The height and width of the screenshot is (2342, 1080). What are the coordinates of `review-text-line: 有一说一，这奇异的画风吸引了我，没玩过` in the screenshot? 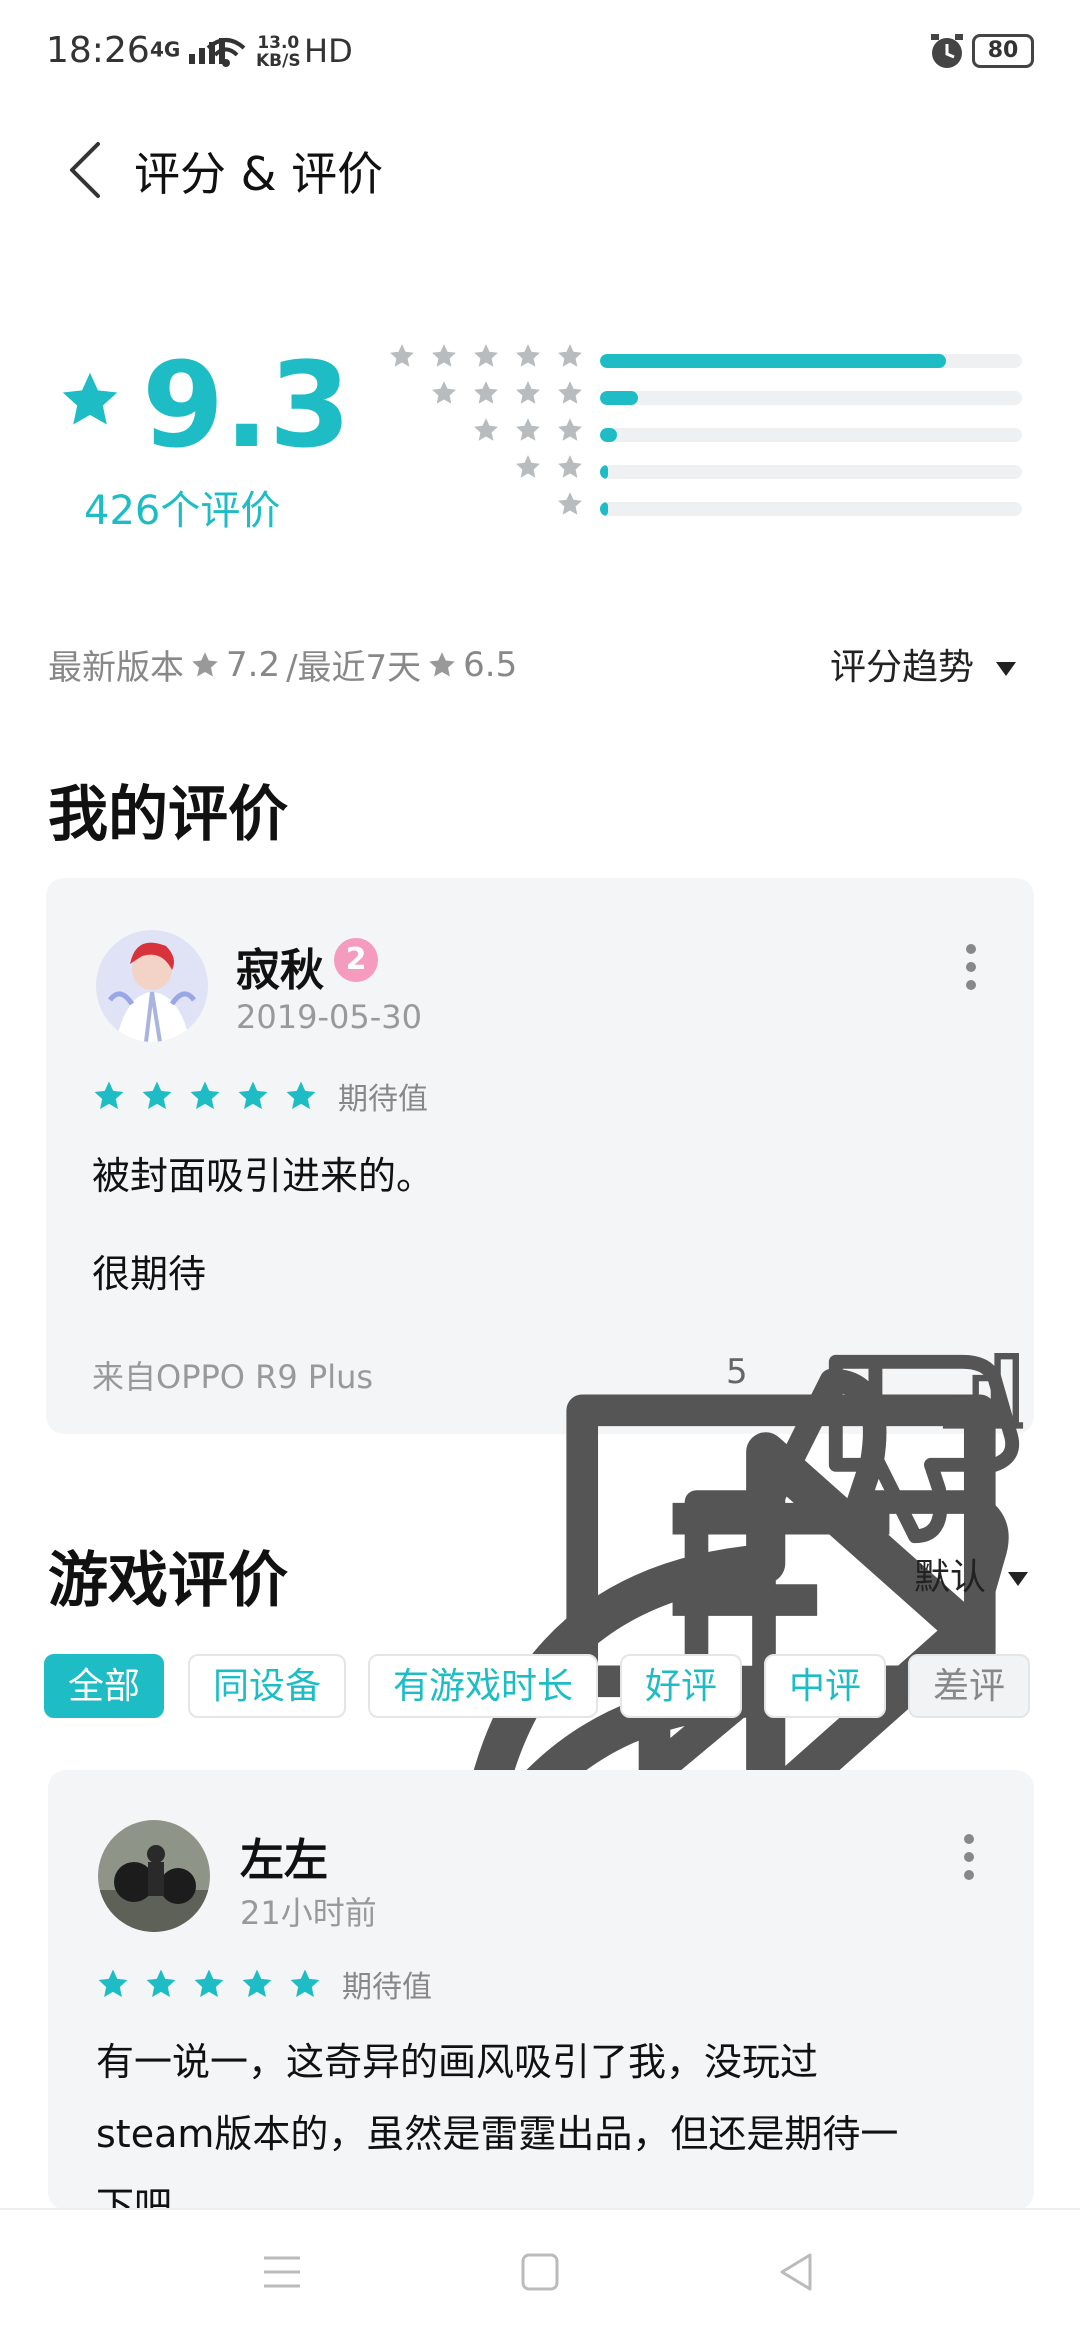 It's located at (457, 2062).